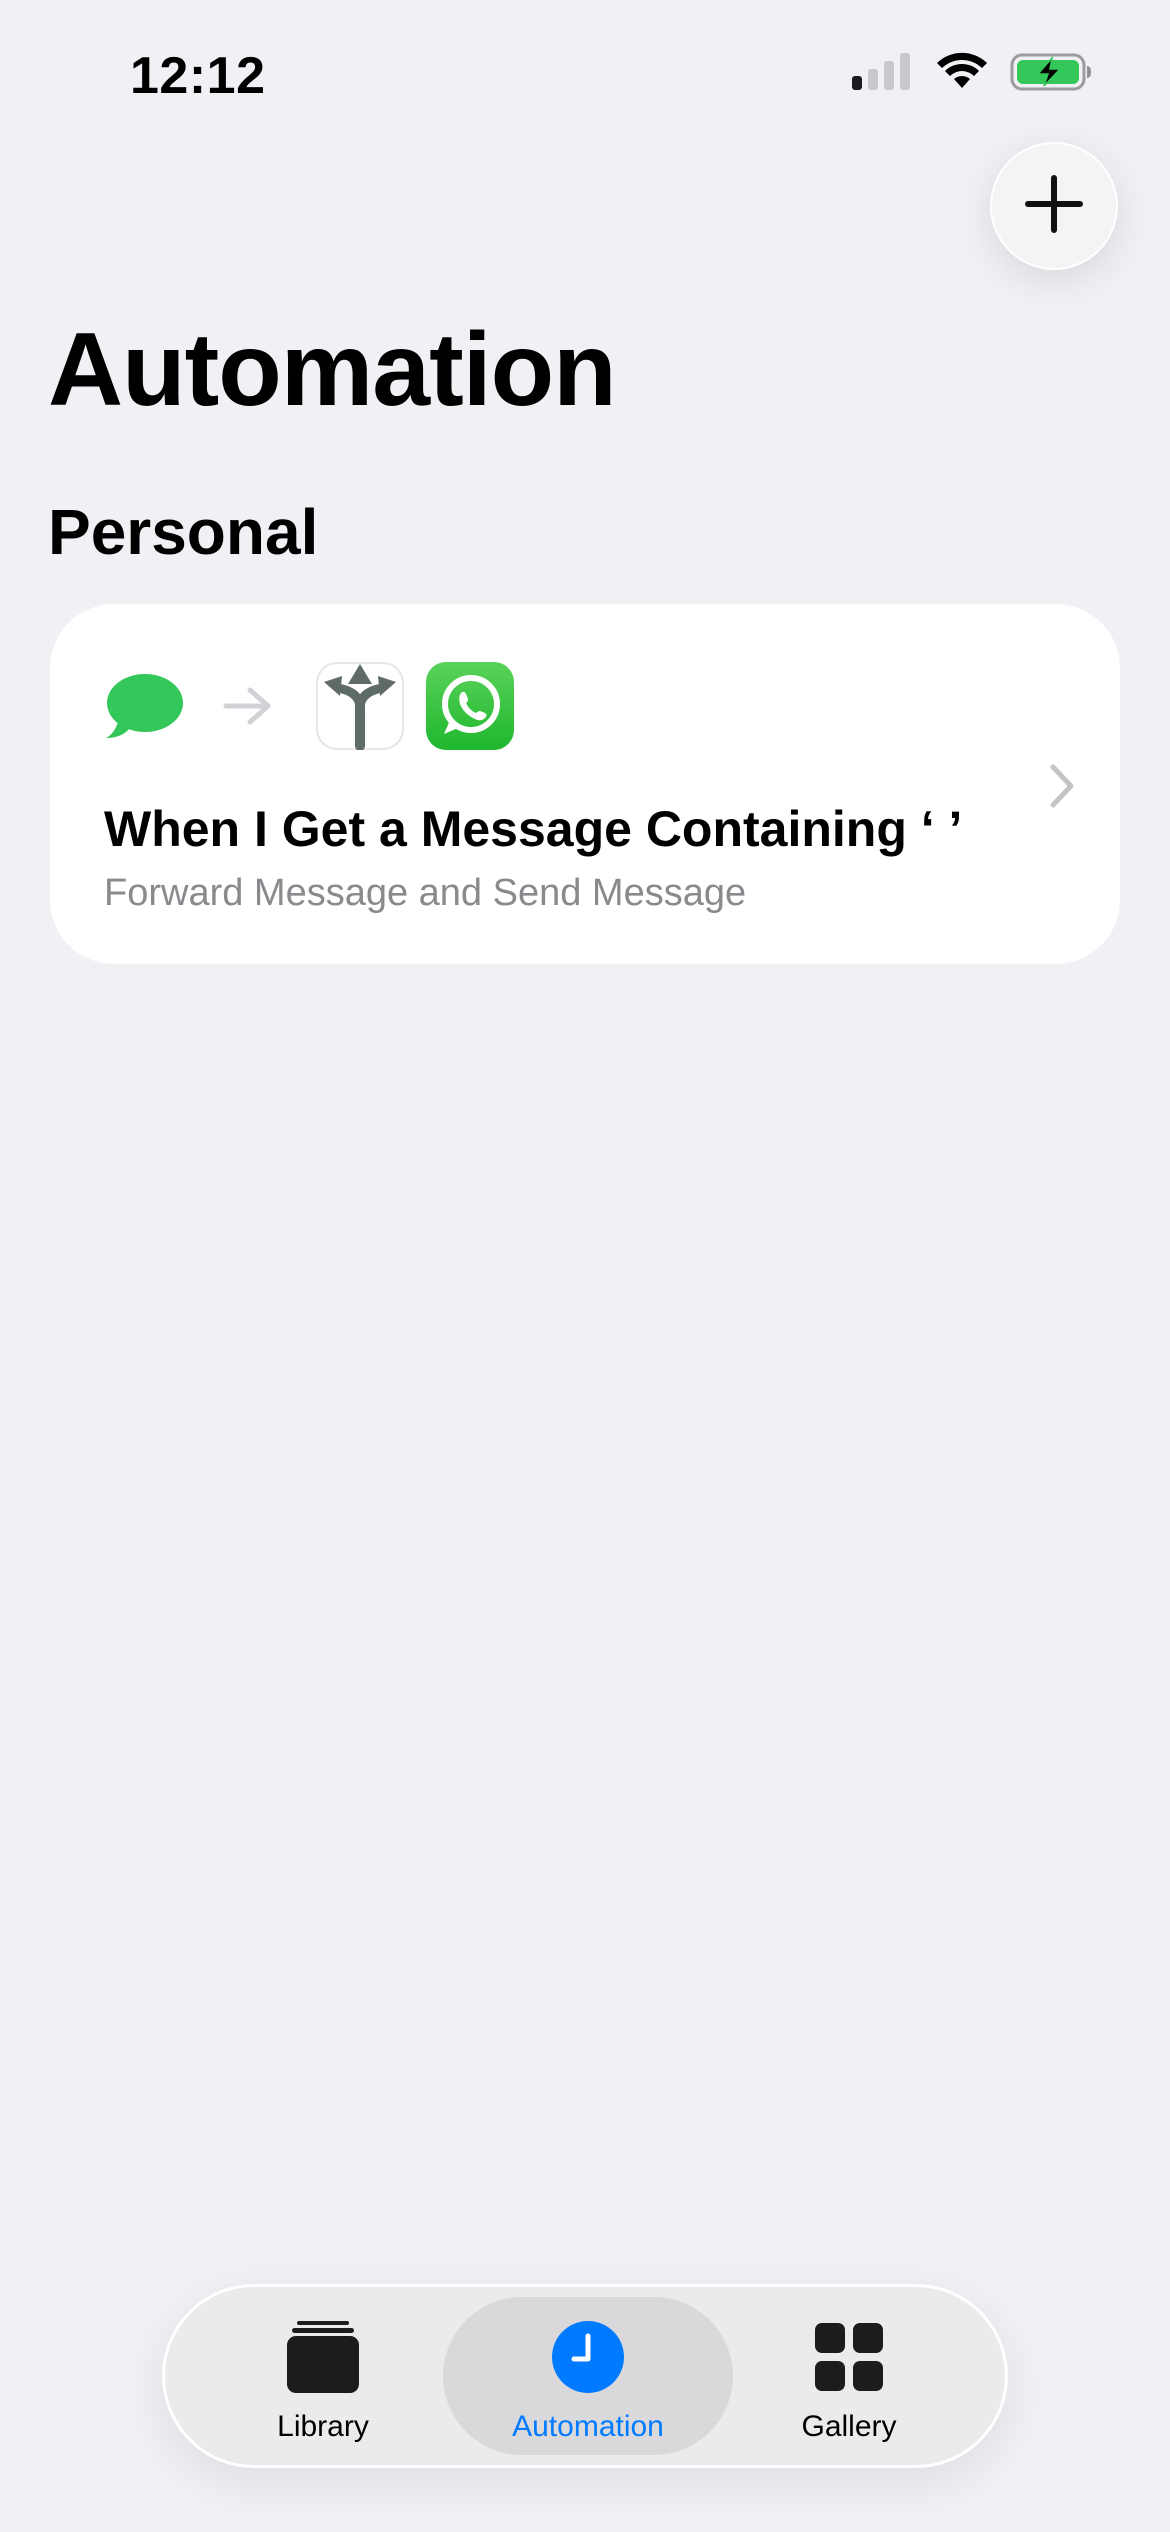 The image size is (1170, 2532). I want to click on tab-gallery: Gallery, so click(849, 2376).